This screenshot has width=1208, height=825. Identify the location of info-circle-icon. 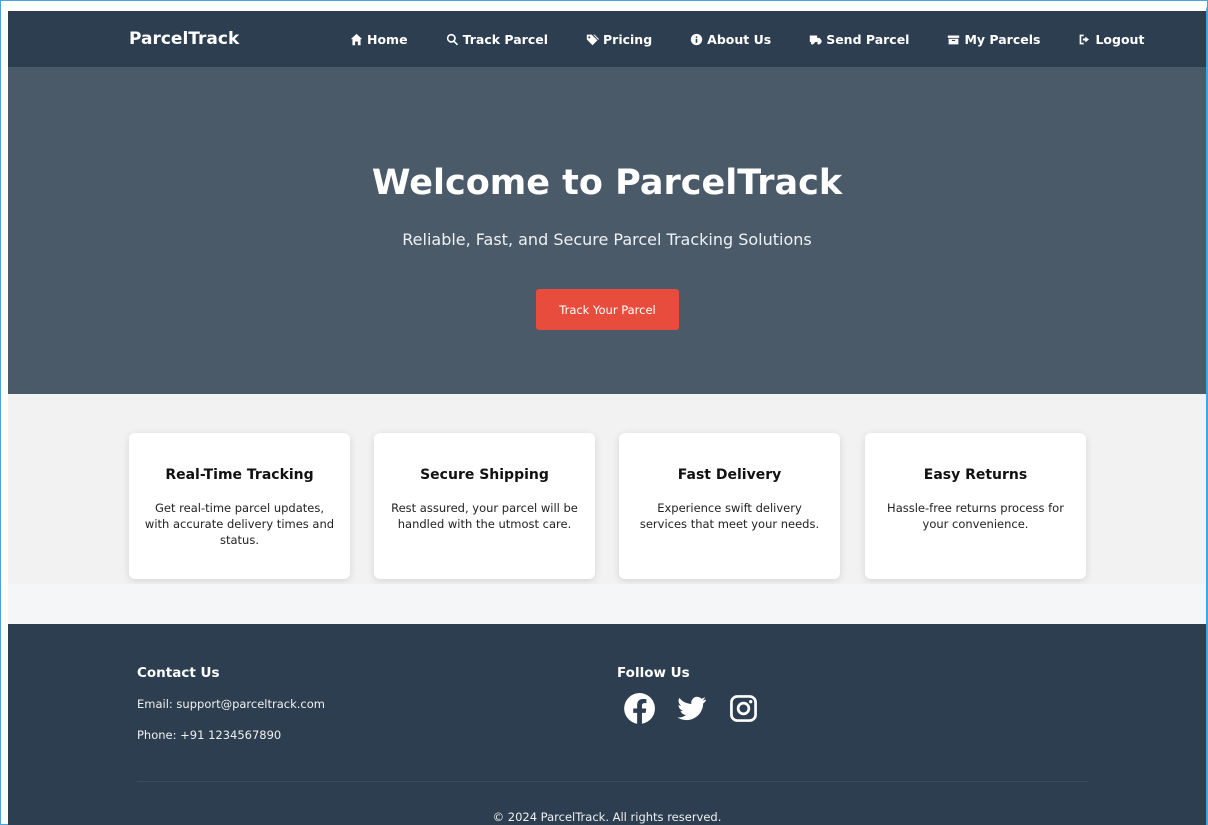
(696, 39).